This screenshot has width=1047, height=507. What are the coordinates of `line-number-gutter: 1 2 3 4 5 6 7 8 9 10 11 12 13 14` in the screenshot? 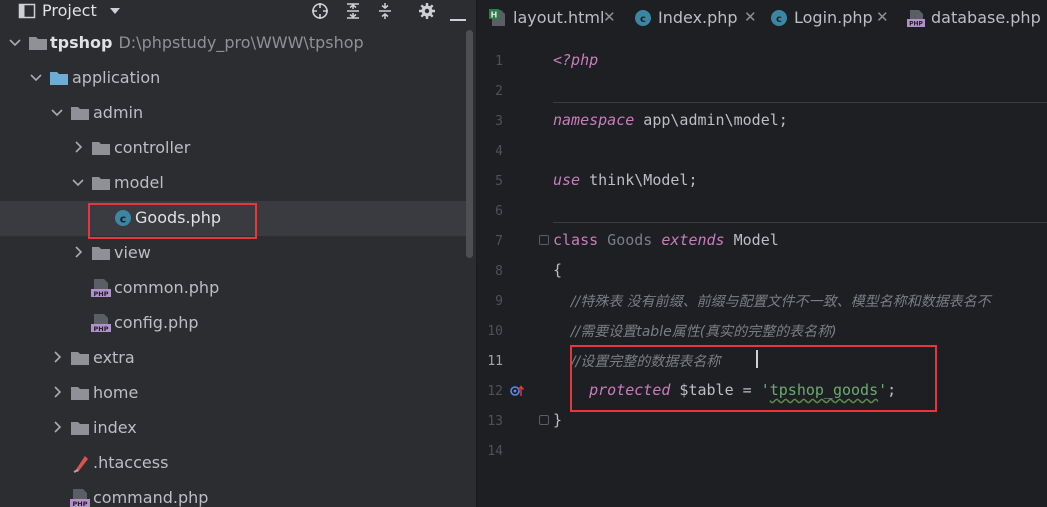 It's located at (508, 271).